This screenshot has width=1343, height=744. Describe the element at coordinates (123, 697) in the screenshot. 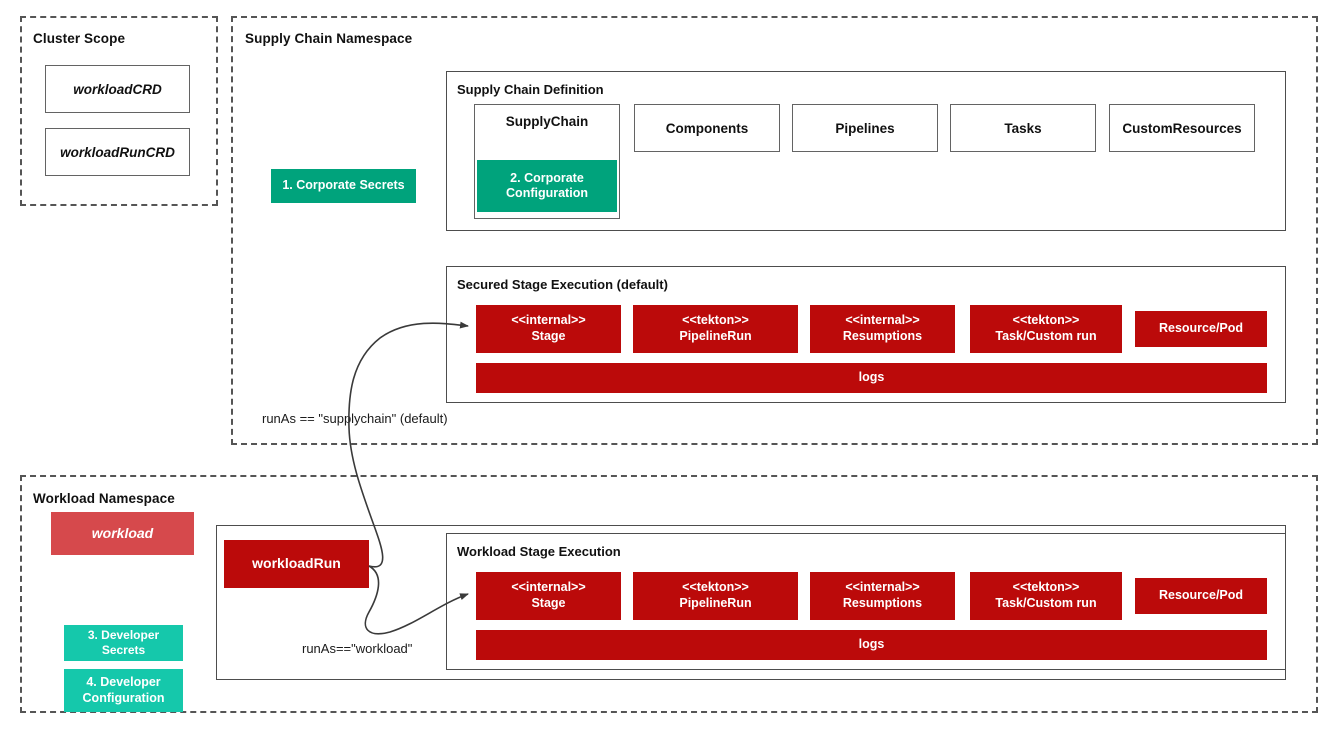

I see `developer-configuration-line2: Configuration` at that location.